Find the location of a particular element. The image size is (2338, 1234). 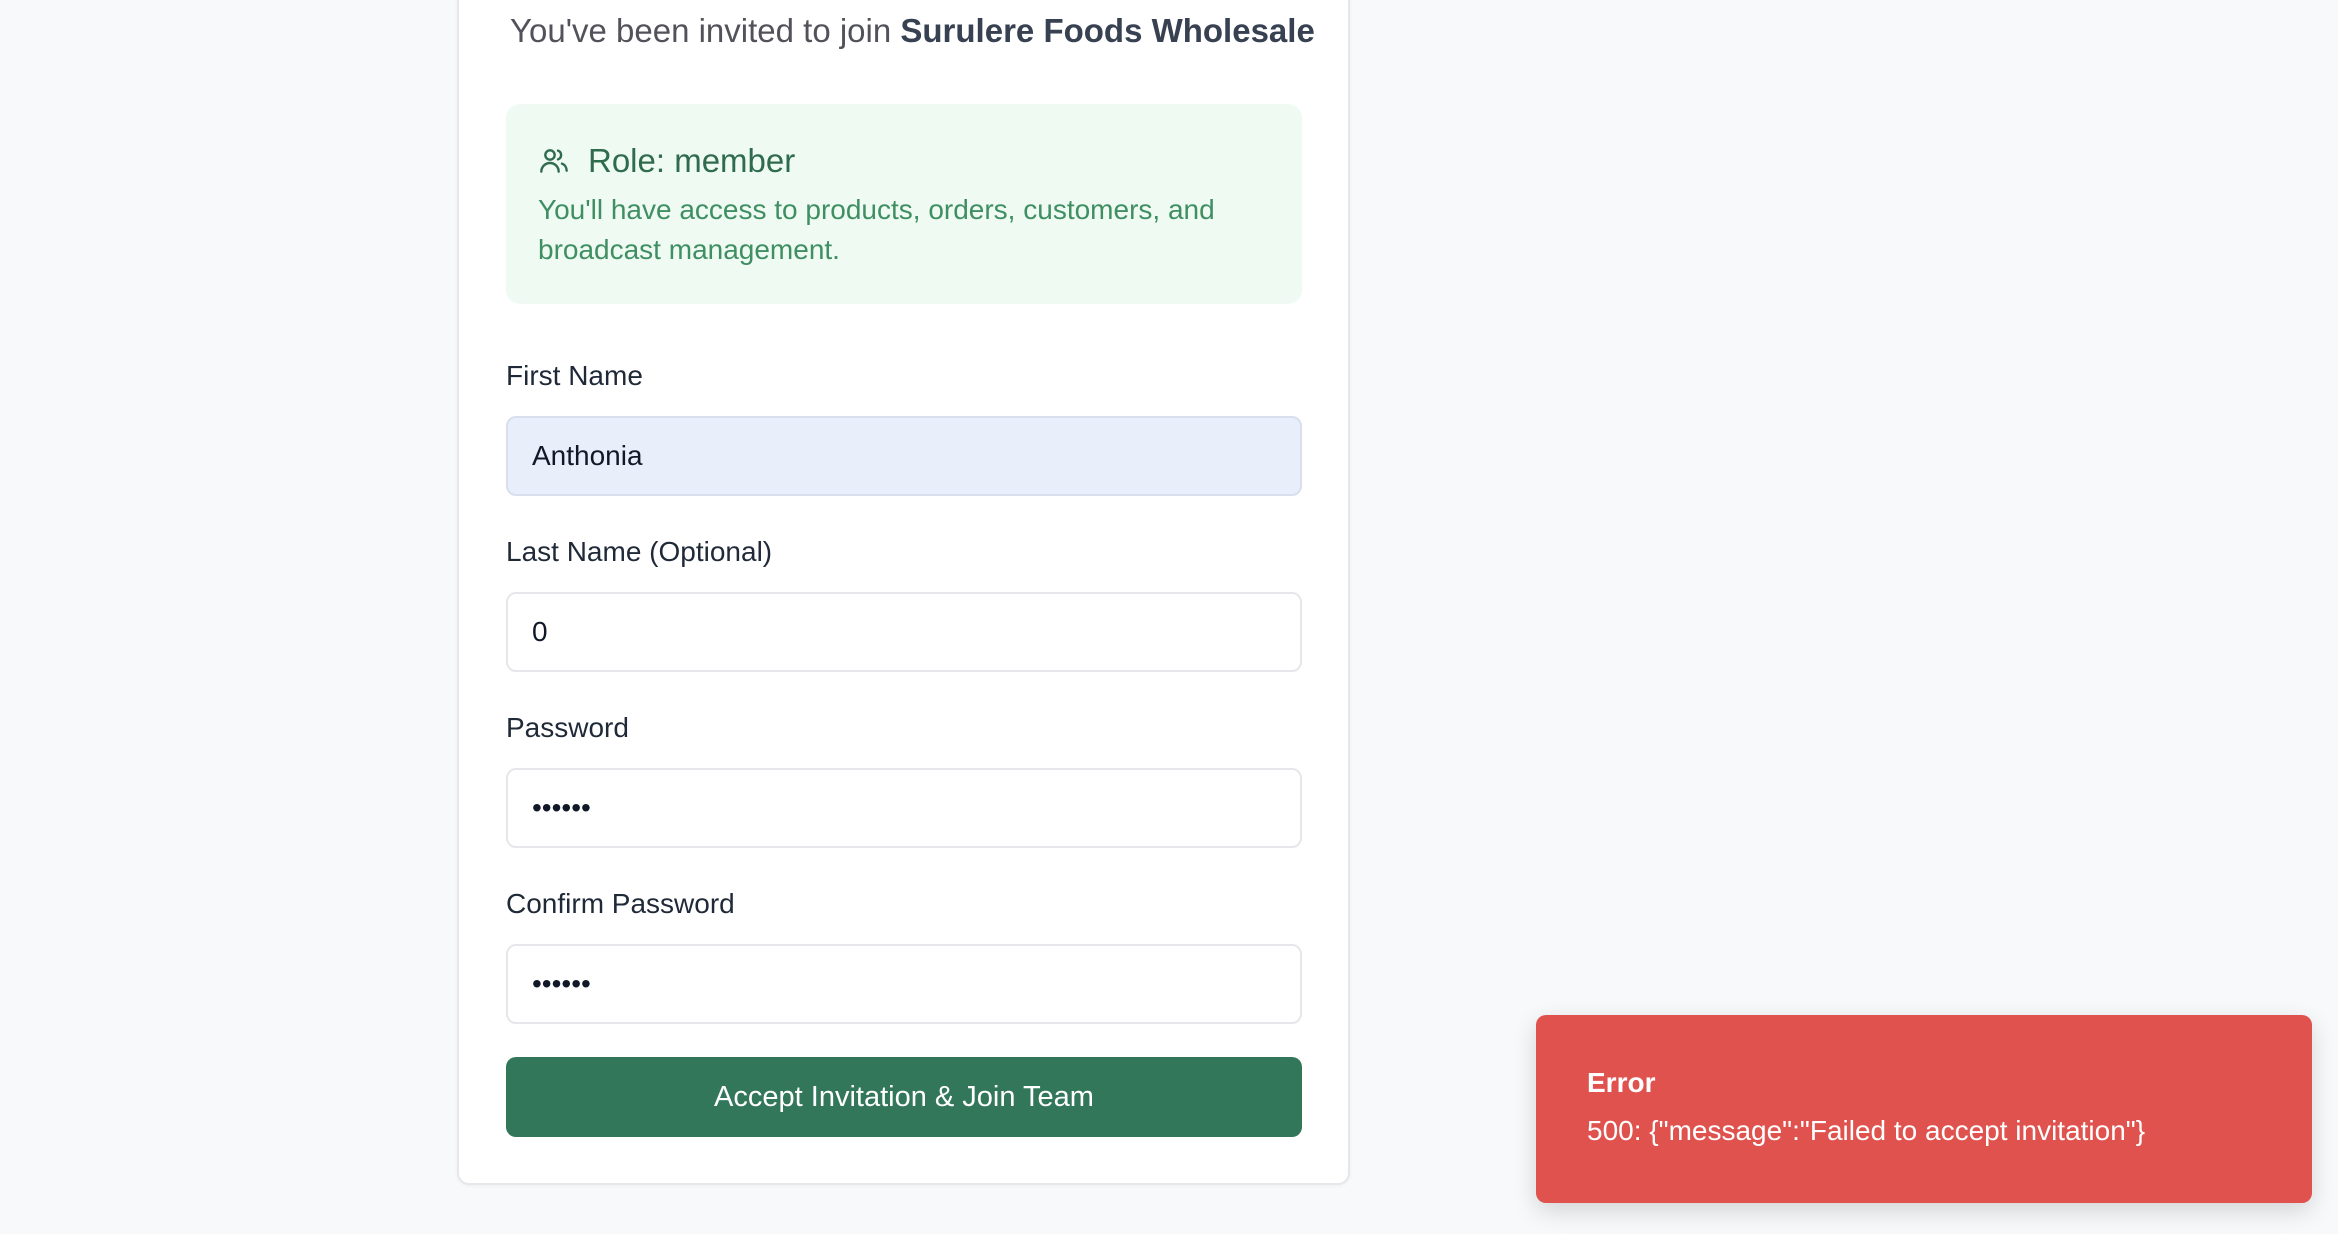

accept-invitation-button: Accept Invitation & Join Team is located at coordinates (904, 1097).